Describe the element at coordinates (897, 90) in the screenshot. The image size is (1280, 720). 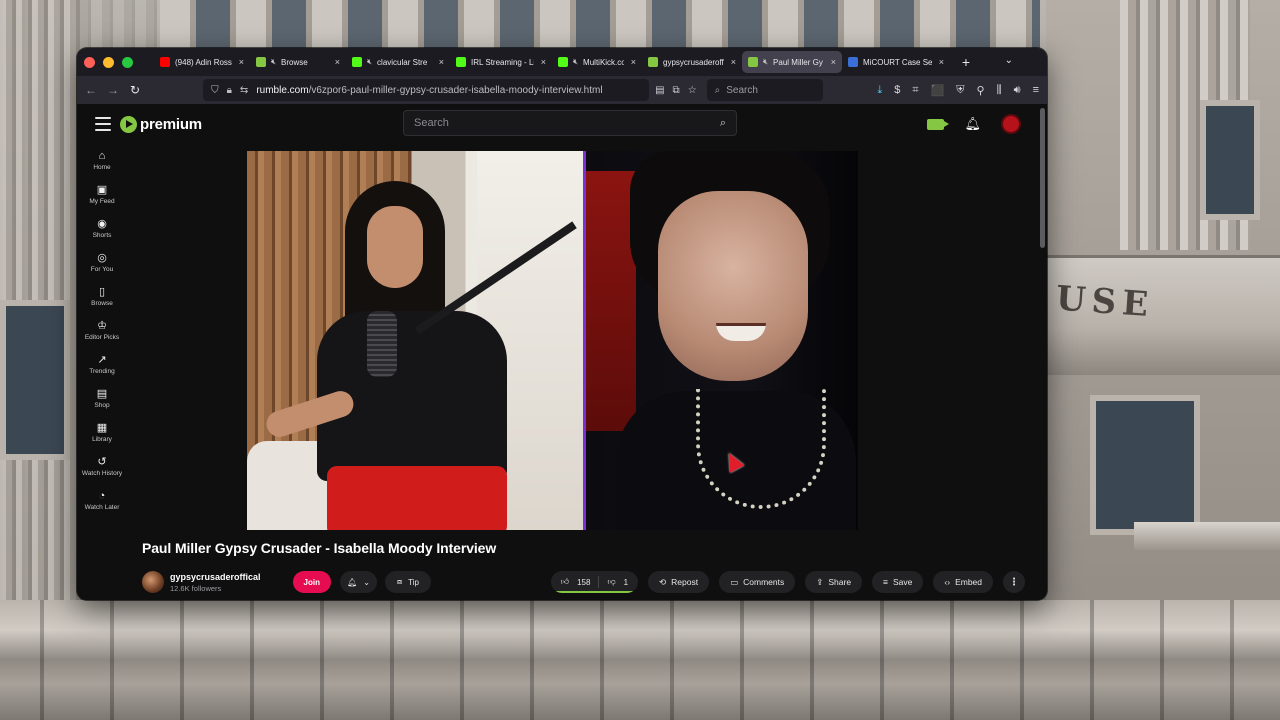
I see `dollar-extension-icon: $` at that location.